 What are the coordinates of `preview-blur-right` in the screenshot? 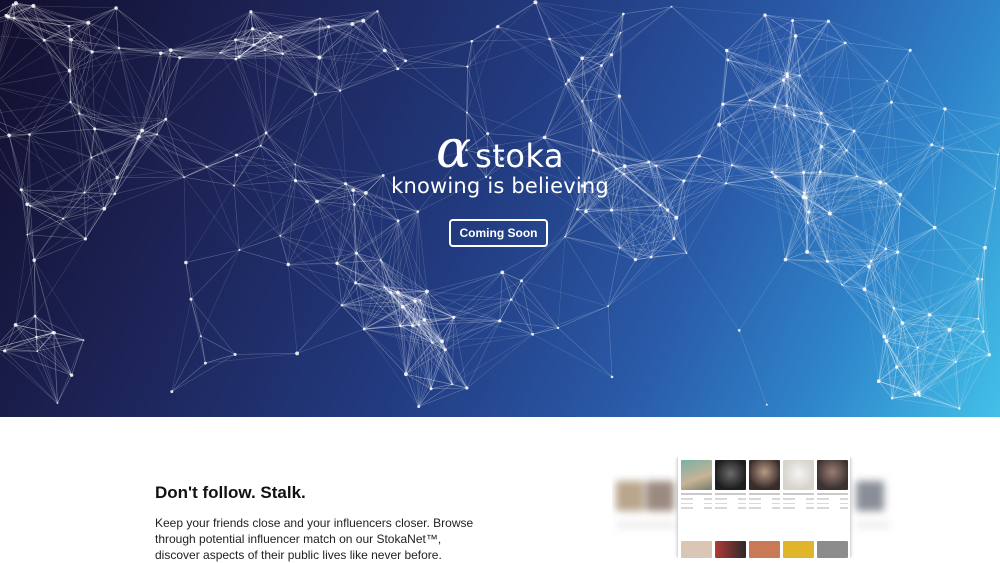 It's located at (873, 507).